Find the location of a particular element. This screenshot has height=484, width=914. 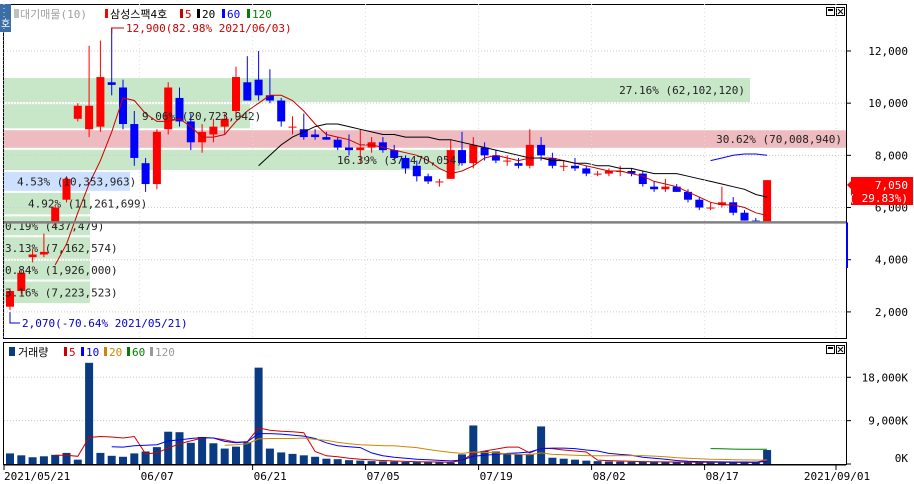

price-maximize-icon is located at coordinates (830, 10).